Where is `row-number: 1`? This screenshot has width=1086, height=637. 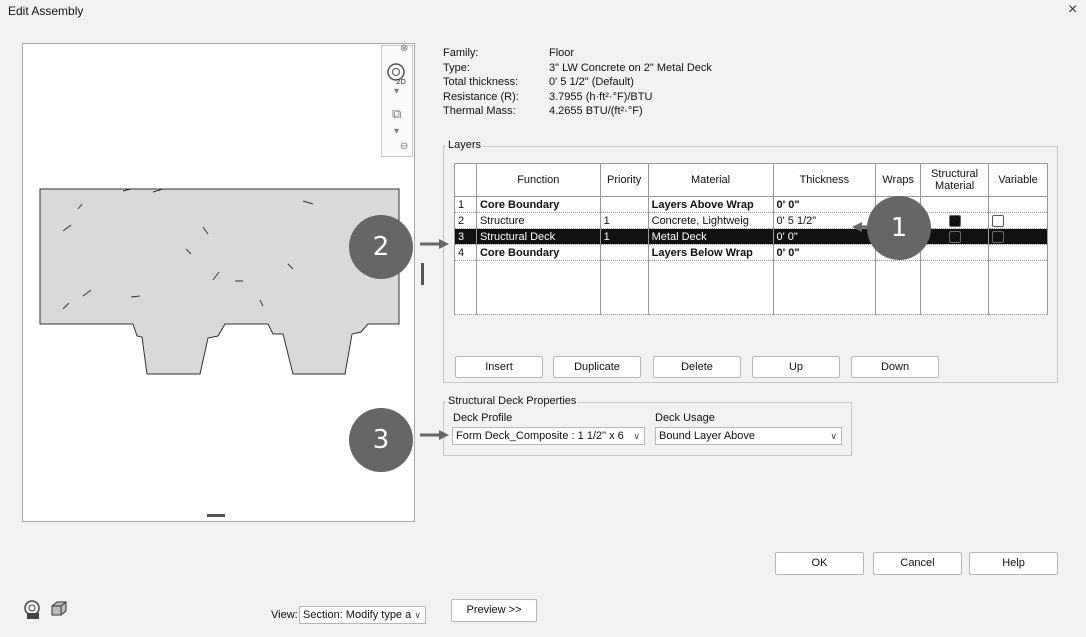 row-number: 1 is located at coordinates (465, 204).